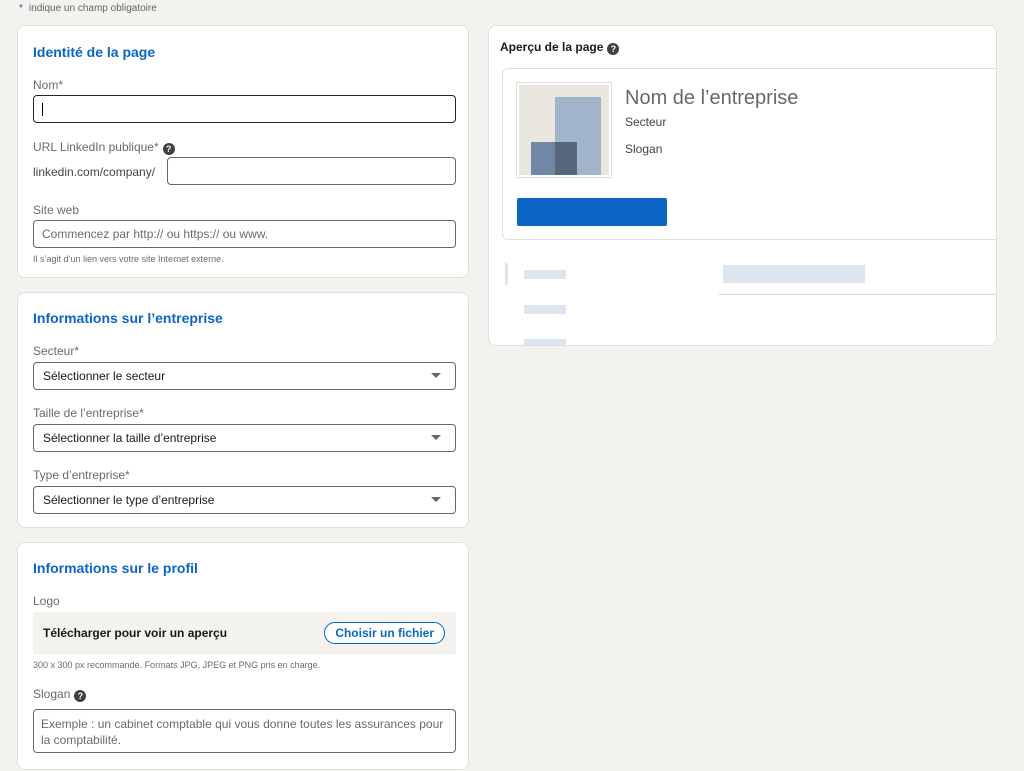  Describe the element at coordinates (506, 274) in the screenshot. I see `skeleton-indicator` at that location.